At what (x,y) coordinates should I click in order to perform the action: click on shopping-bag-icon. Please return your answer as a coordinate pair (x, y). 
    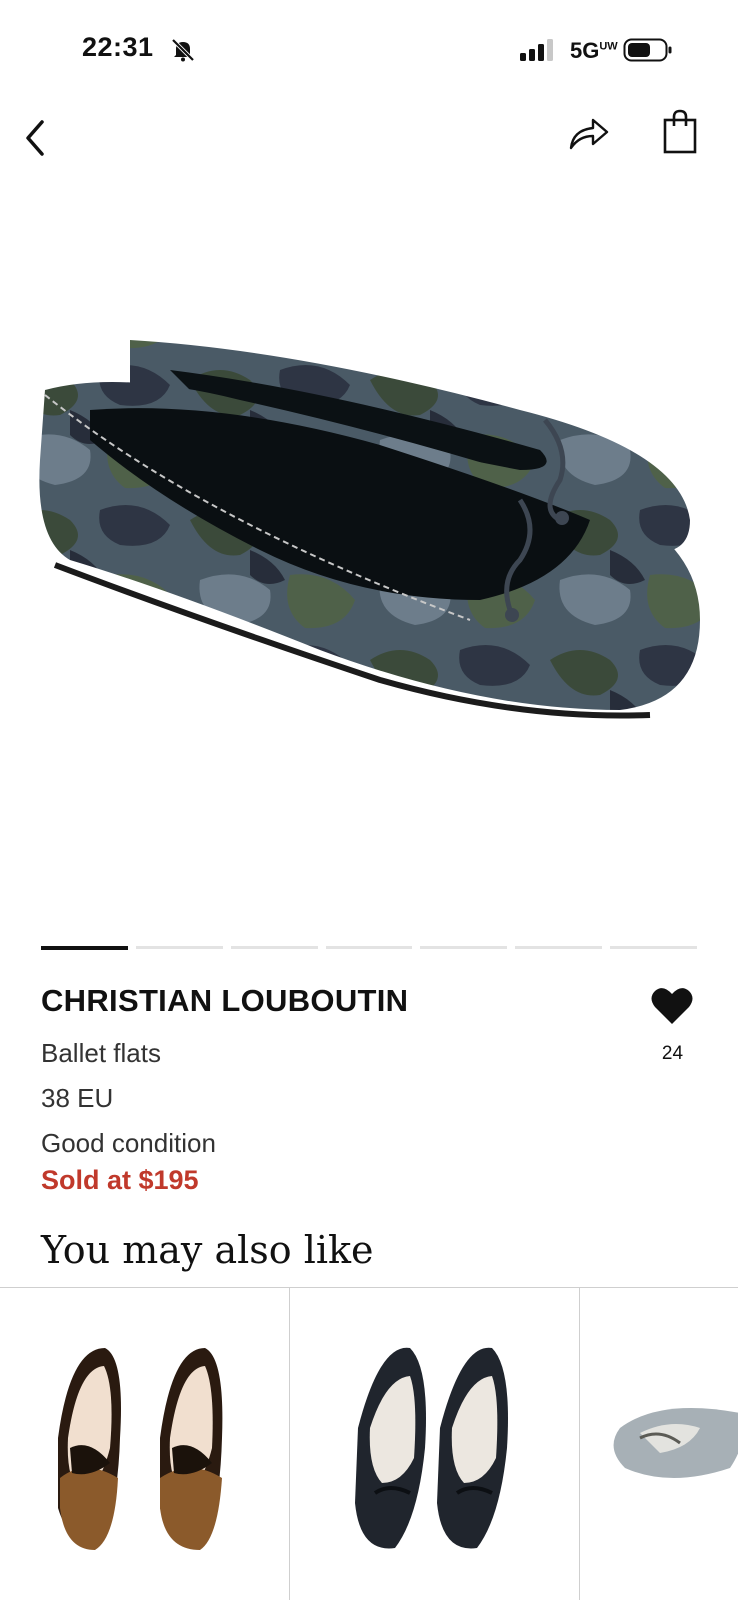
    Looking at the image, I should click on (680, 131).